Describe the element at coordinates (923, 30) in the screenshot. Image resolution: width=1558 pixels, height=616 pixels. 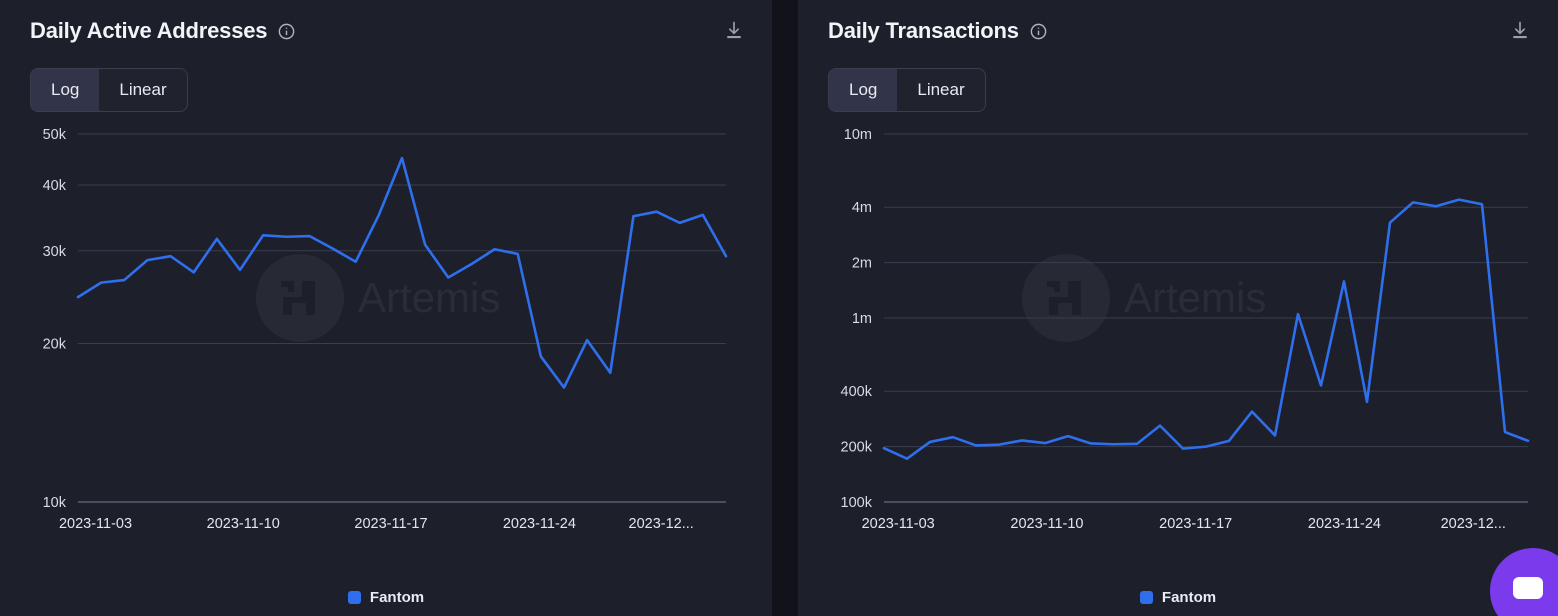
I see `page-title: Daily Transactions` at that location.